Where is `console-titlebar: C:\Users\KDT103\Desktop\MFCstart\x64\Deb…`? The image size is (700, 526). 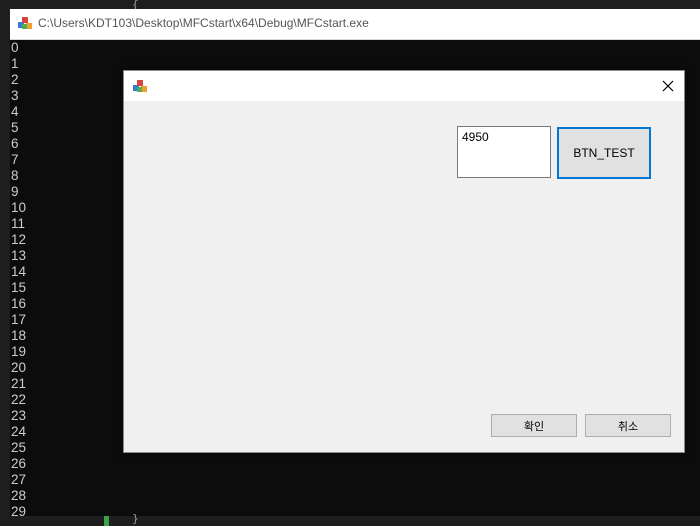
console-titlebar: C:\Users\KDT103\Desktop\MFCstart\x64\Deb… is located at coordinates (355, 24).